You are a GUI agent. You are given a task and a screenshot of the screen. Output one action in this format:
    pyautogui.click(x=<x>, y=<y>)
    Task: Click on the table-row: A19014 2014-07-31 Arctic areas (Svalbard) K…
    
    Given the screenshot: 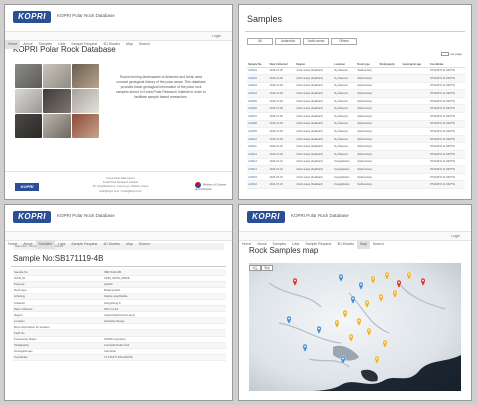 What is the action you would take?
    pyautogui.click(x=356, y=169)
    